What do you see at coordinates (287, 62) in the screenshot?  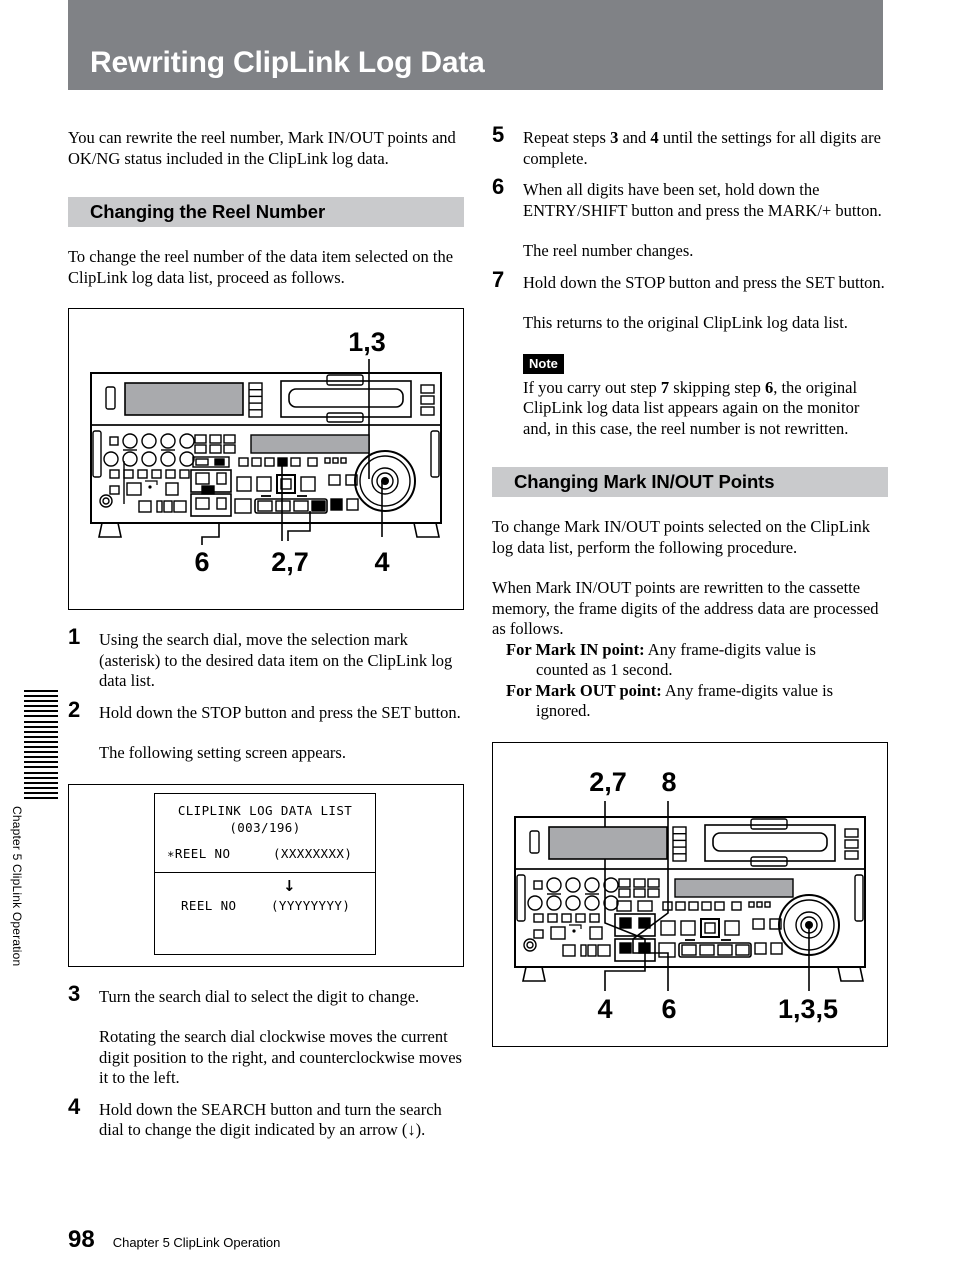 I see `page-title: Rewriting ClipLink Log Data` at bounding box center [287, 62].